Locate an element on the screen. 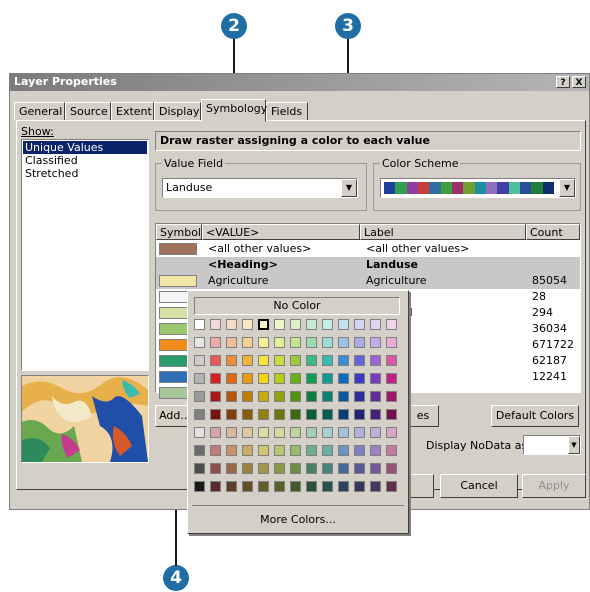 The height and width of the screenshot is (592, 590). tab-symbology: Symbology is located at coordinates (234, 110).